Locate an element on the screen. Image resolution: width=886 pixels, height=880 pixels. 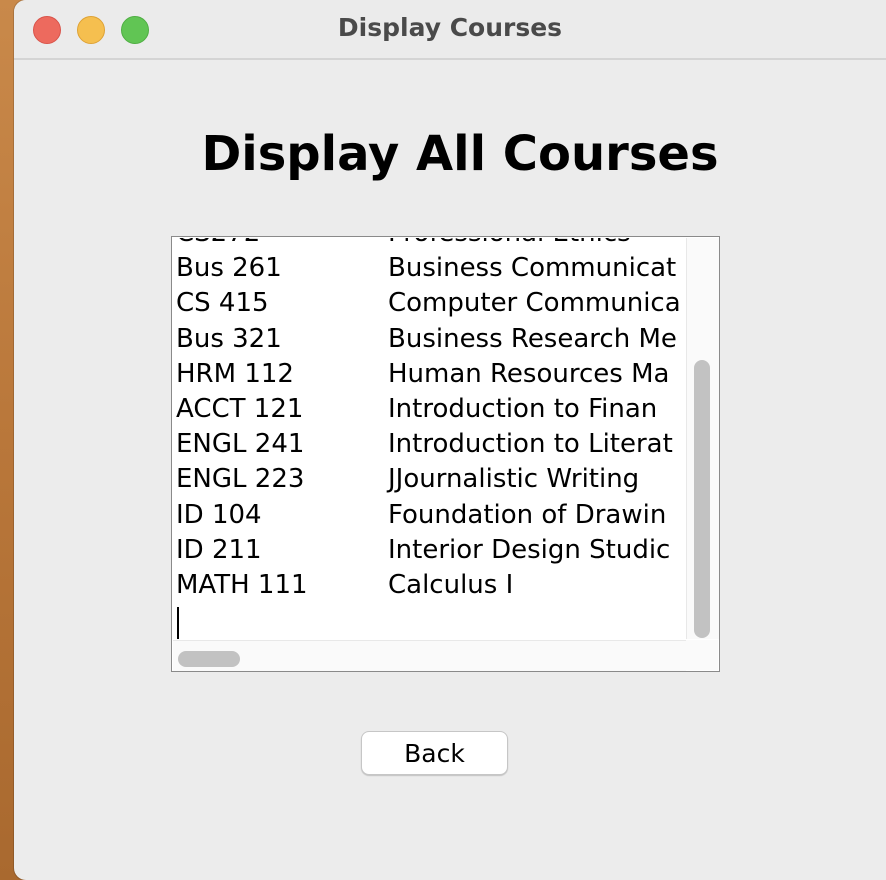
window-title: Display Courses is located at coordinates (450, 27).